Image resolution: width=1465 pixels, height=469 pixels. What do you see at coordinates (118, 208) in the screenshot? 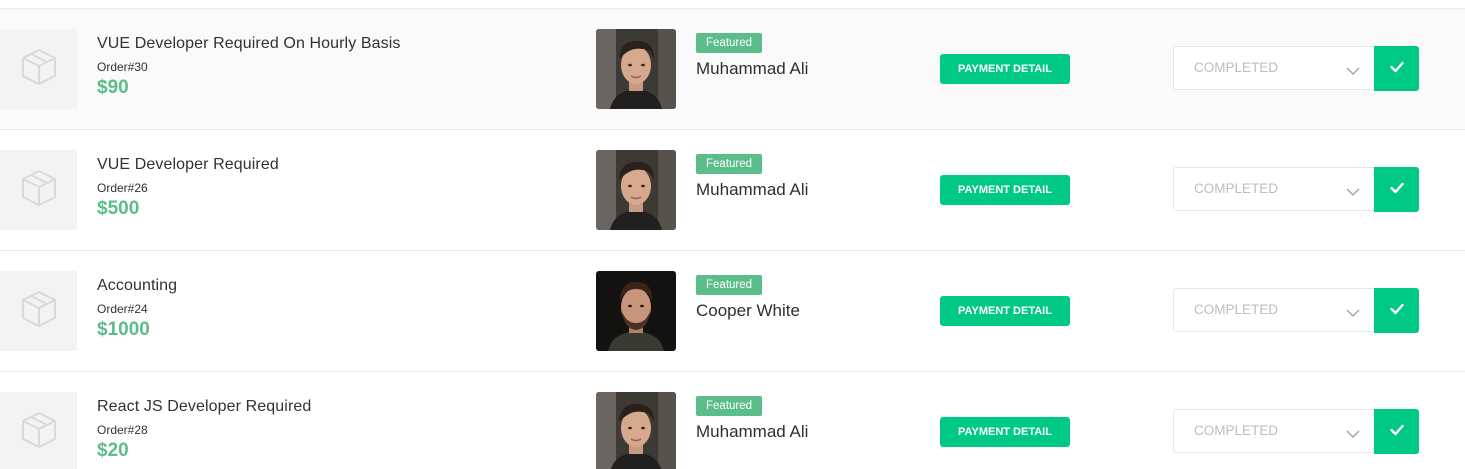
I see `order-price: $500` at bounding box center [118, 208].